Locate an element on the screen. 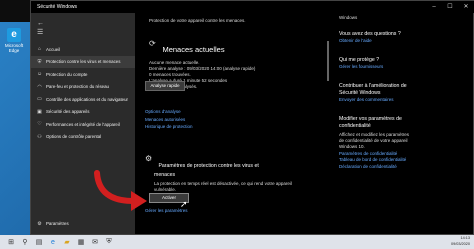 The image size is (474, 249). sidebar-item-home: ⌂ Accueil is located at coordinates (83, 49).